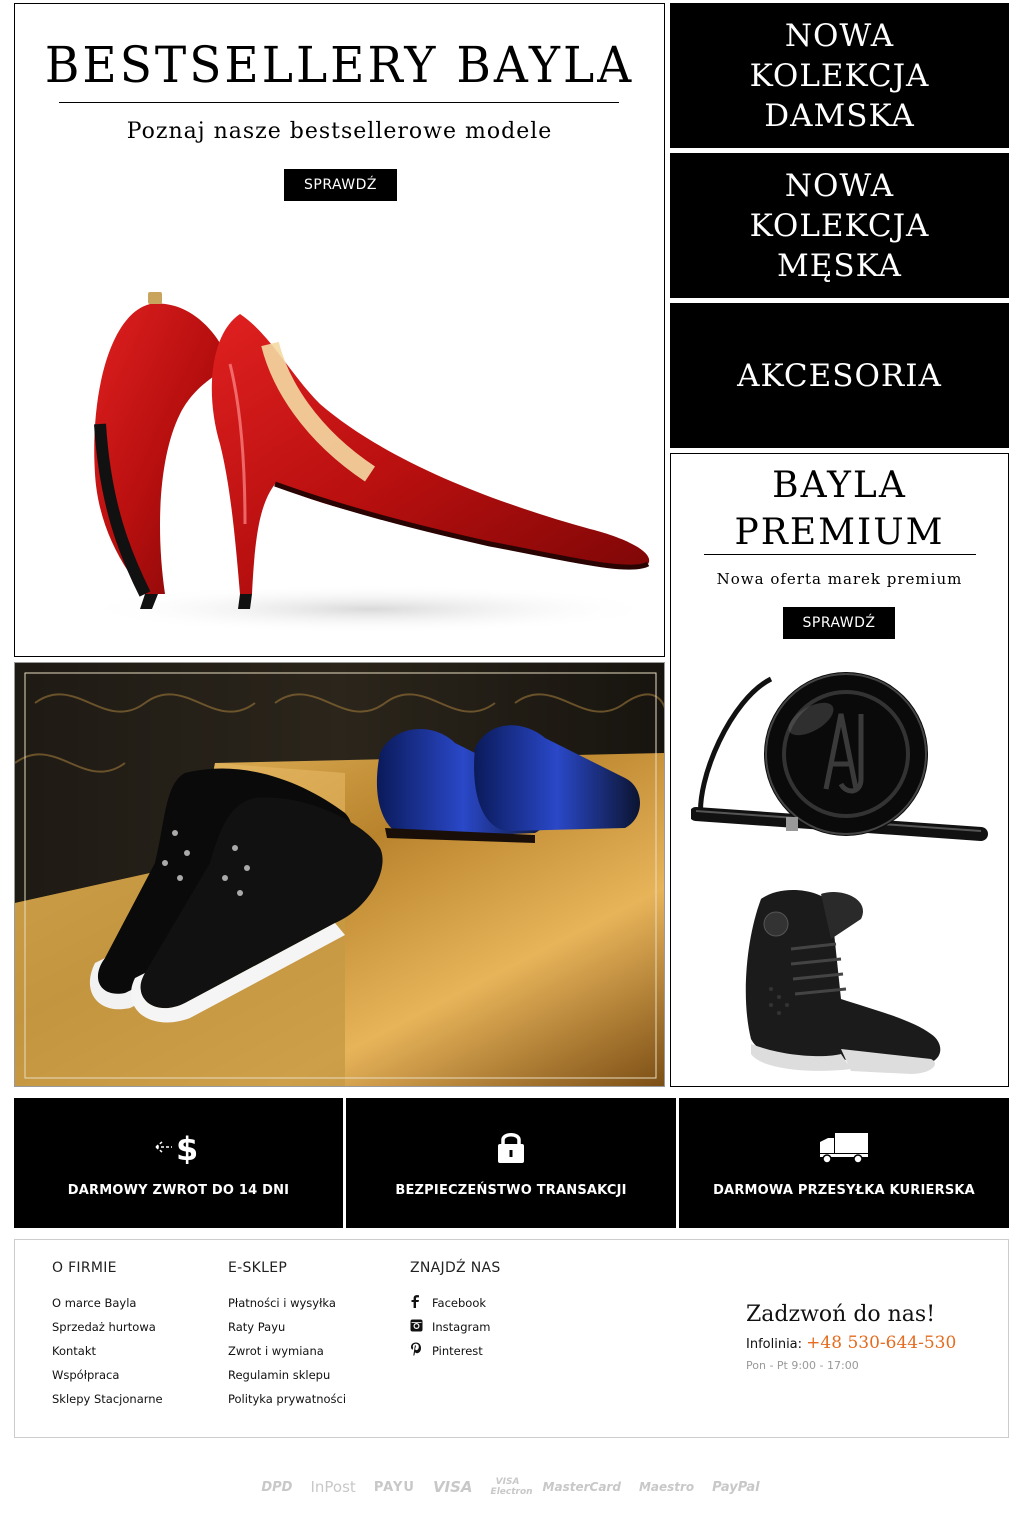 The height and width of the screenshot is (1528, 1021). I want to click on footer-column-social: ZNAJDŹ NAS Facebook Instagram Pinterest, so click(455, 1313).